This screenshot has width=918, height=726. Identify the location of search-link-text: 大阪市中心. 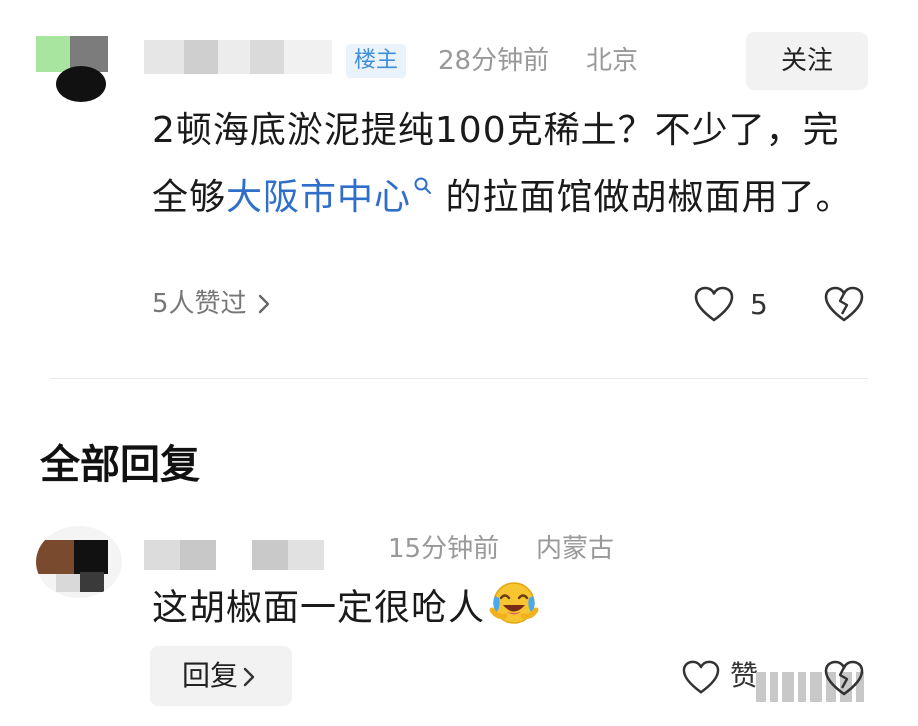
(318, 197).